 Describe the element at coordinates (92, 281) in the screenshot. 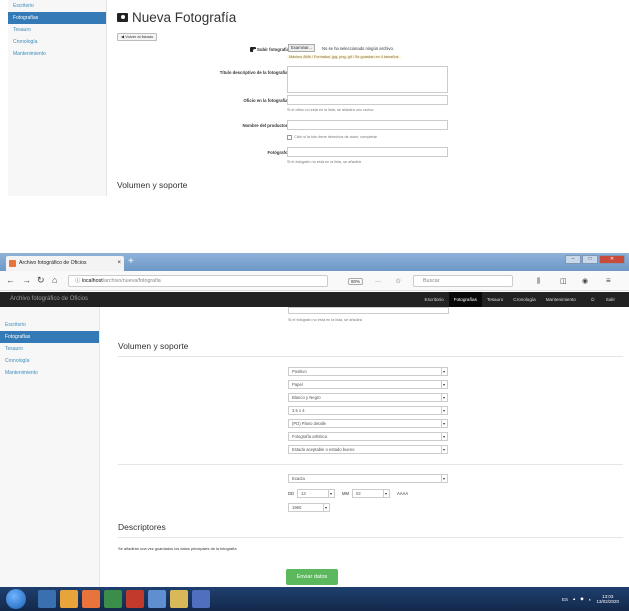

I see `url-host: localhost` at that location.